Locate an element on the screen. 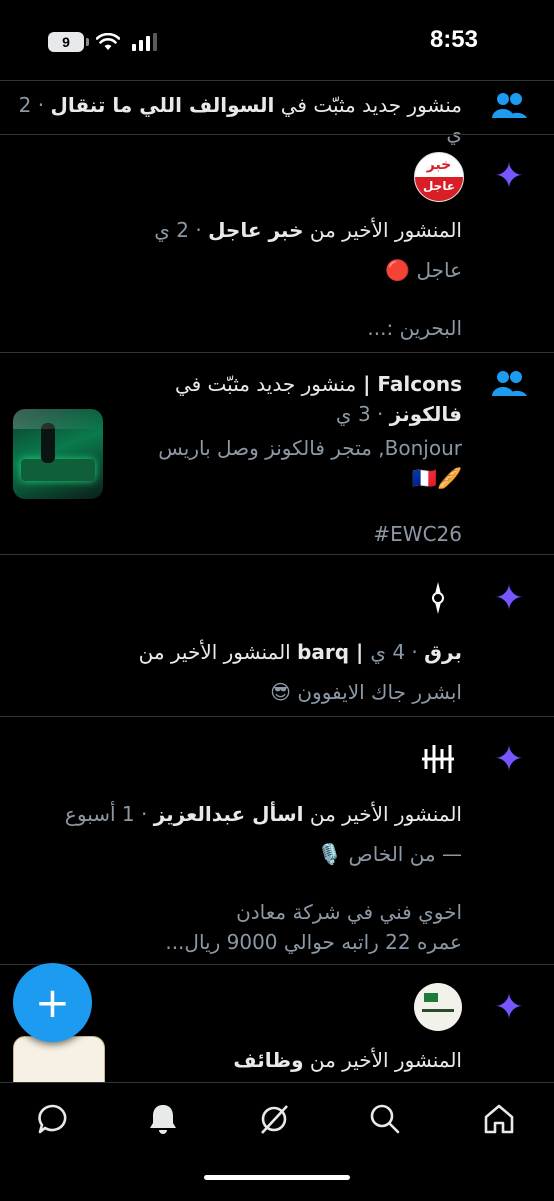 The width and height of the screenshot is (554, 1201). bottom-nav is located at coordinates (277, 1141).